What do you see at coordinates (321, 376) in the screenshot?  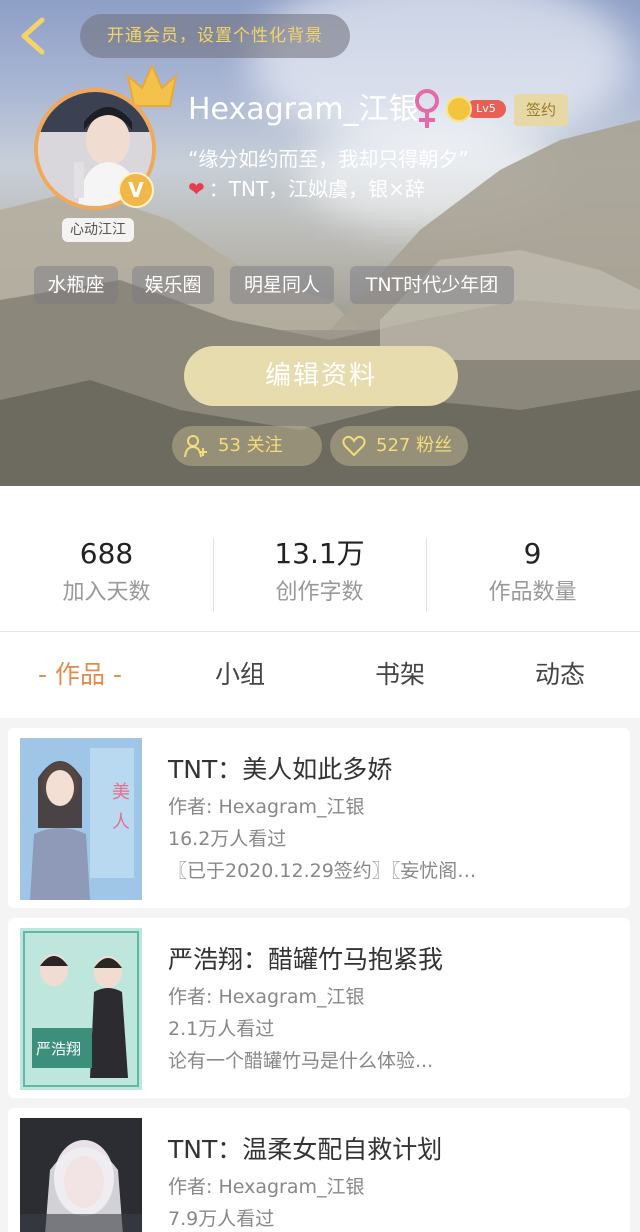 I see `edit-profile-button: 编辑资料` at bounding box center [321, 376].